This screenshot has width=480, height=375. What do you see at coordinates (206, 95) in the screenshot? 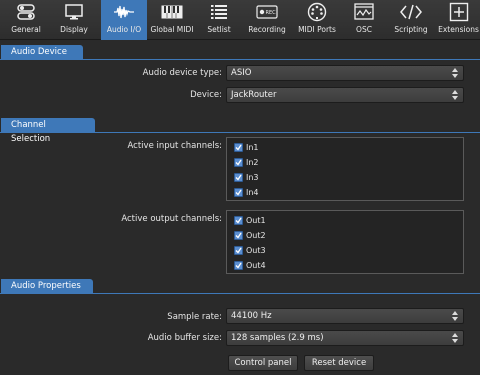
I see `device-label: Device:` at bounding box center [206, 95].